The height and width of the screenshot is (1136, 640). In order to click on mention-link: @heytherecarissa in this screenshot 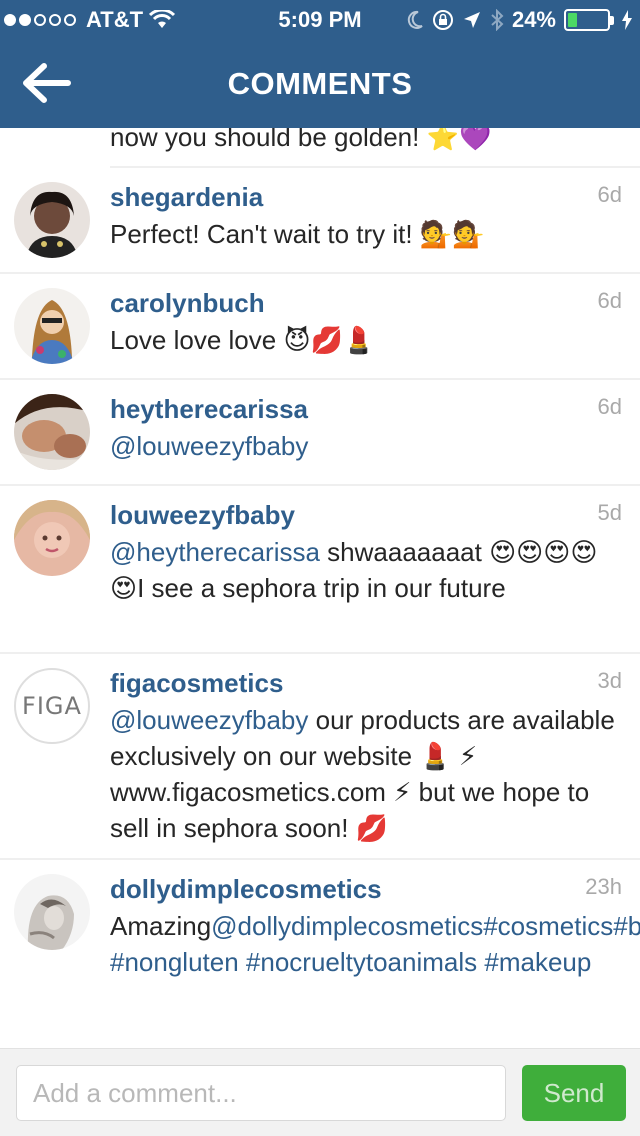, I will do `click(215, 552)`.